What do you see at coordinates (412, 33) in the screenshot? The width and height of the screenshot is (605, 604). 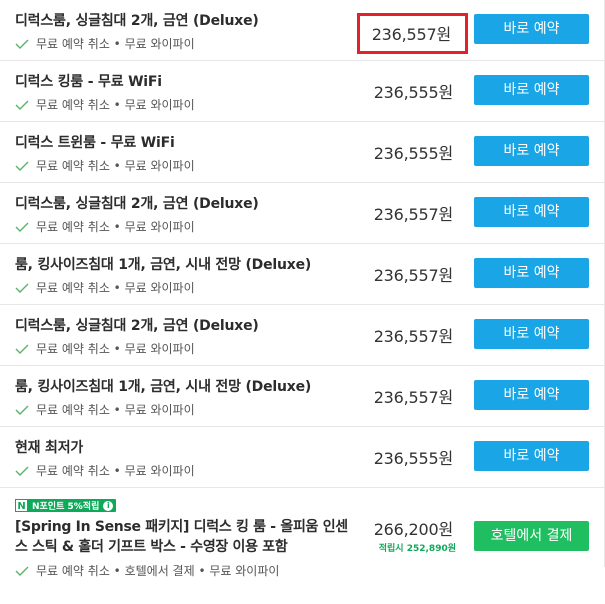 I see `room-price-highlighted: 236,557원` at bounding box center [412, 33].